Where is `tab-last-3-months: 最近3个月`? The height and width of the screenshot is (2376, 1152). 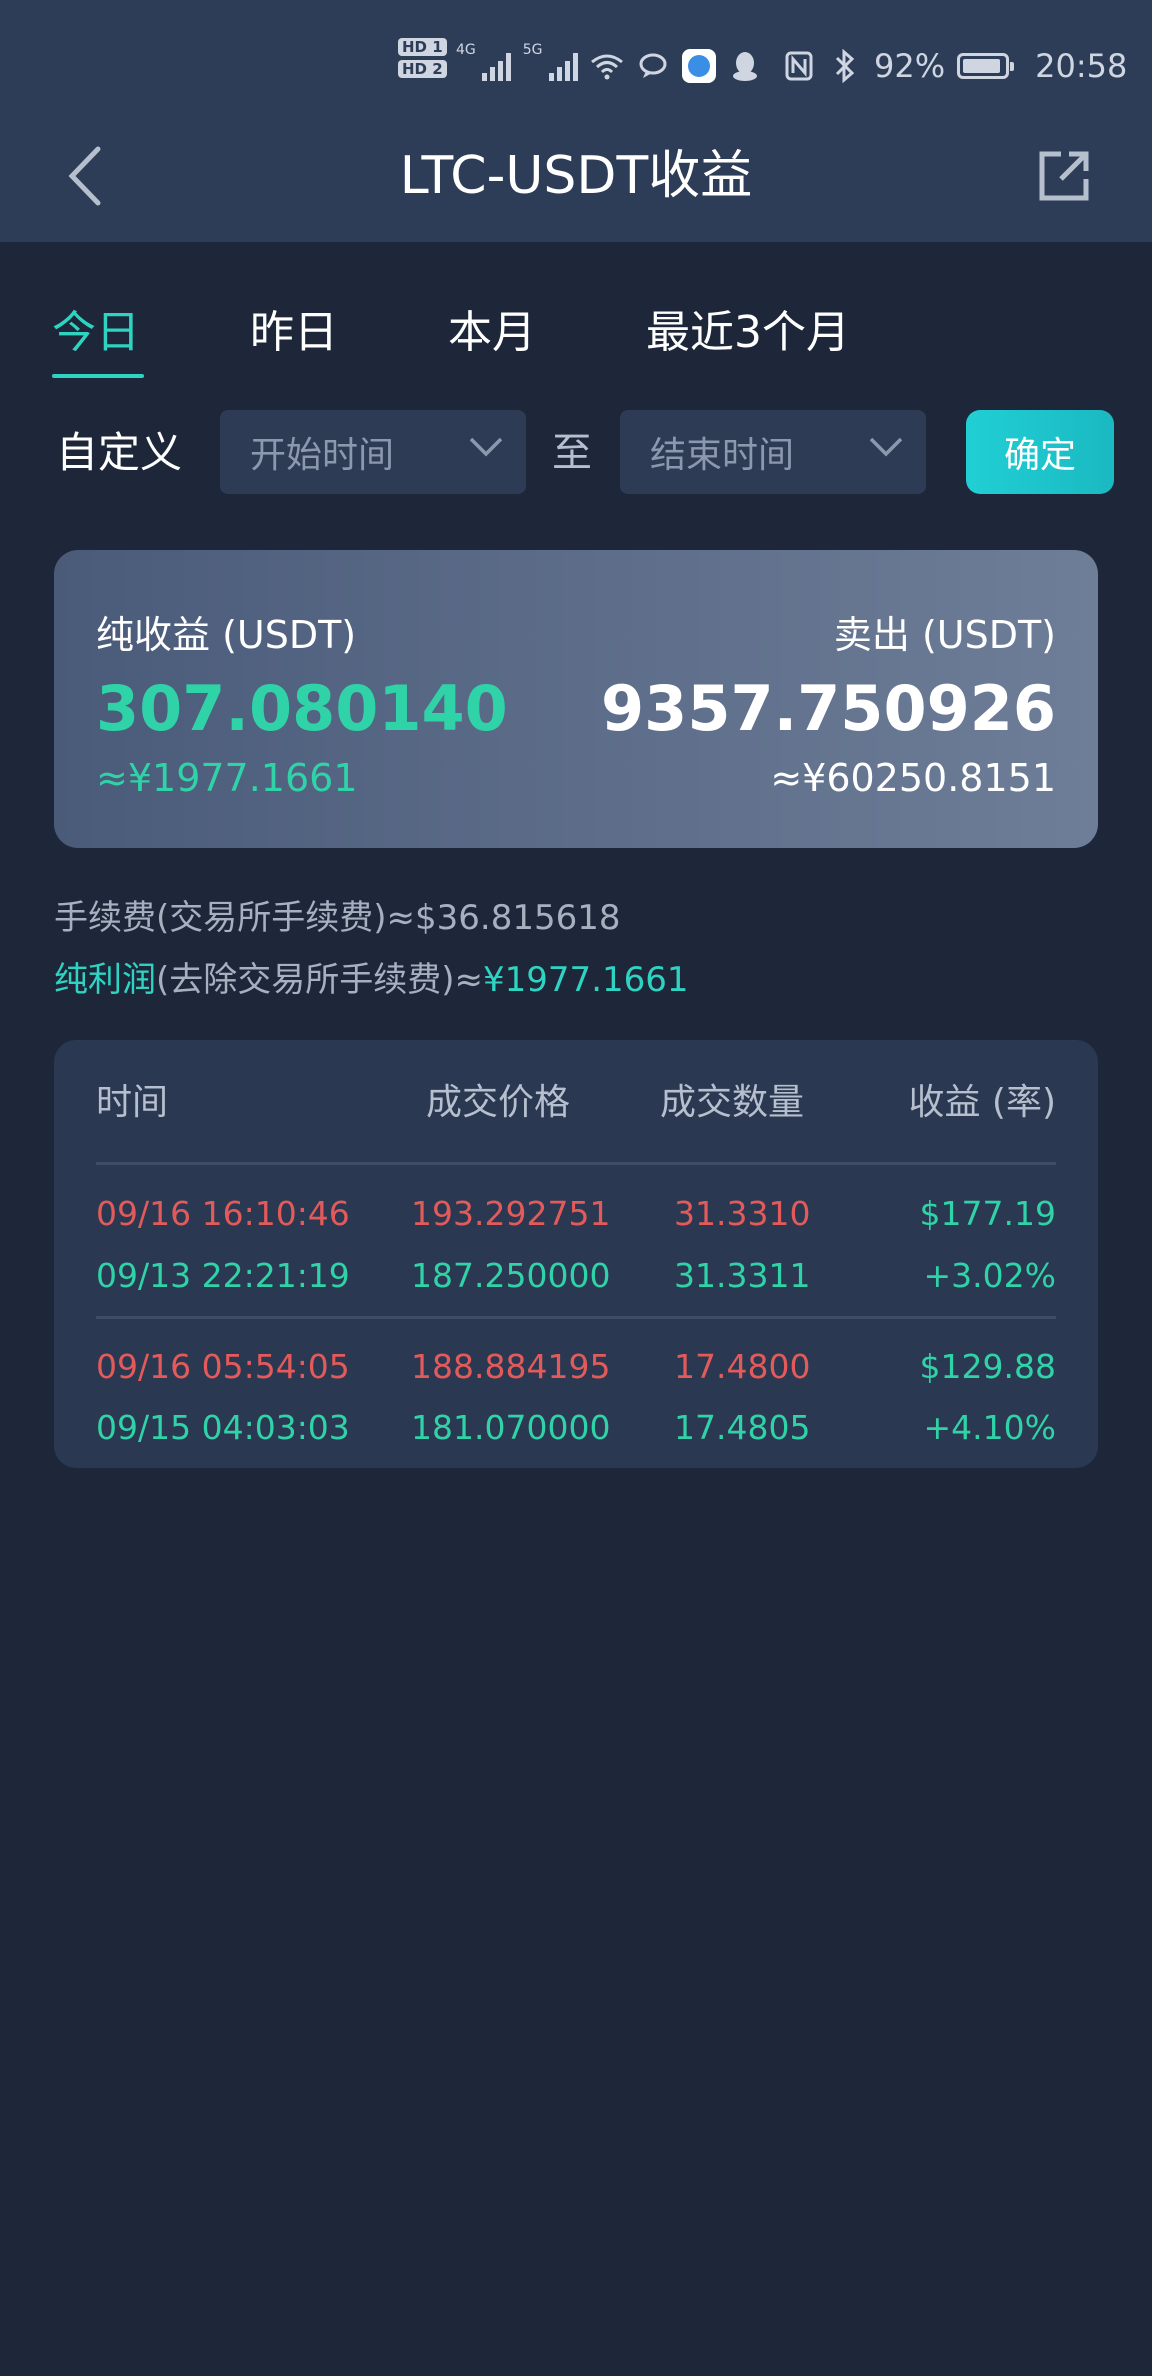
tab-last-3-months: 最近3个月 is located at coordinates (748, 333).